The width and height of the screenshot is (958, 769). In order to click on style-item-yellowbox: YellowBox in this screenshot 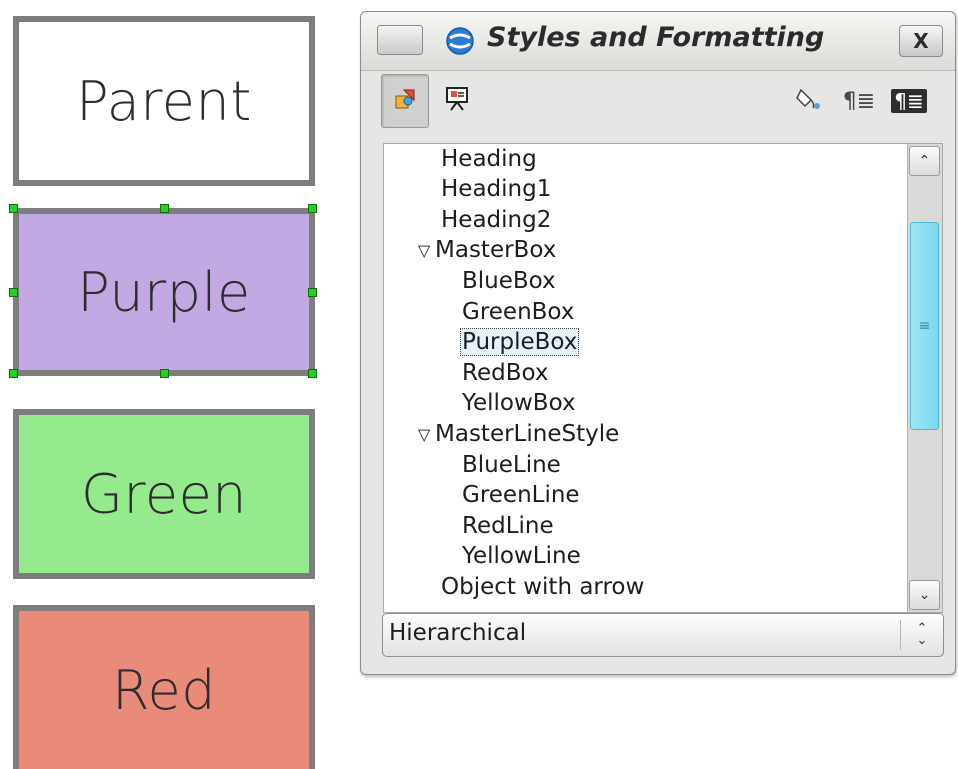, I will do `click(519, 403)`.